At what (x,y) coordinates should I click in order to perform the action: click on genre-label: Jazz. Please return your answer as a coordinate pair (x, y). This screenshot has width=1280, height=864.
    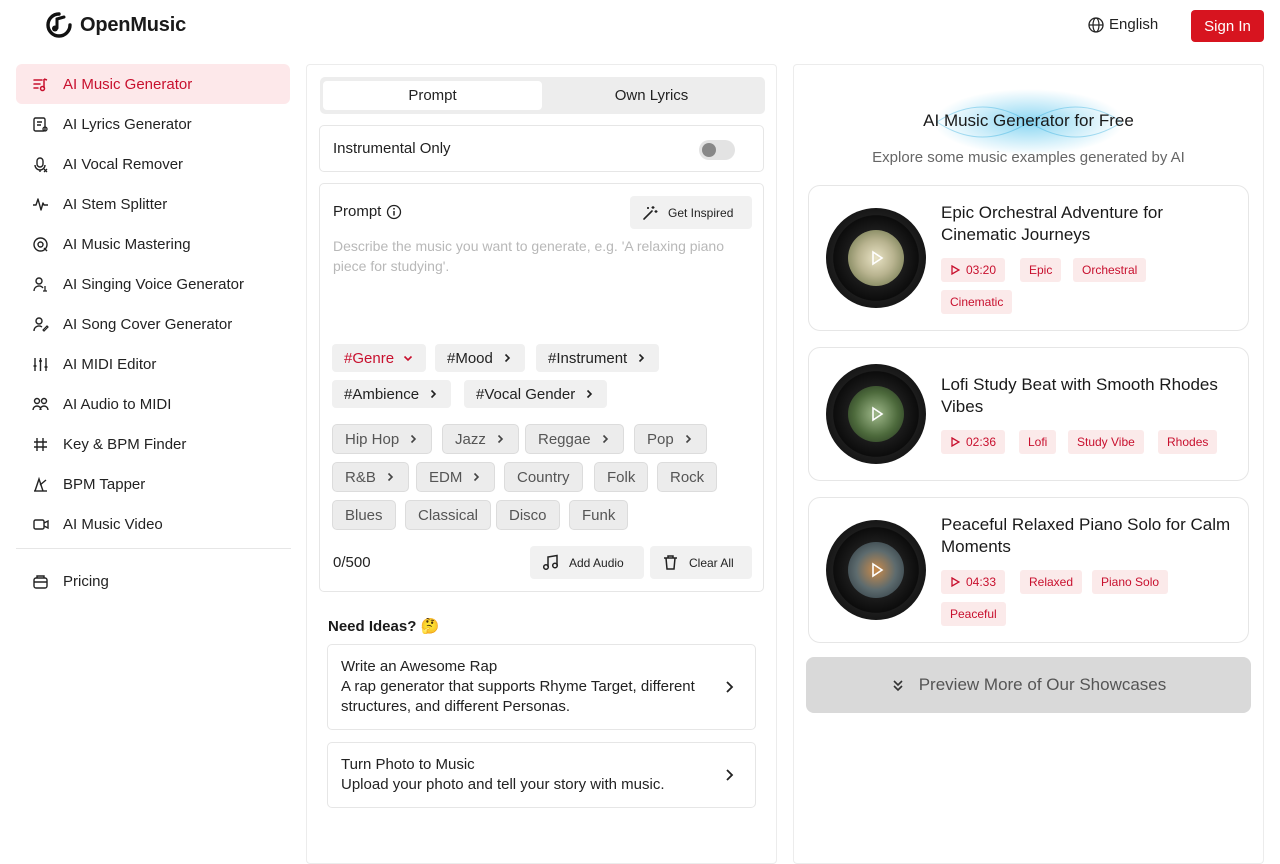
    Looking at the image, I should click on (470, 439).